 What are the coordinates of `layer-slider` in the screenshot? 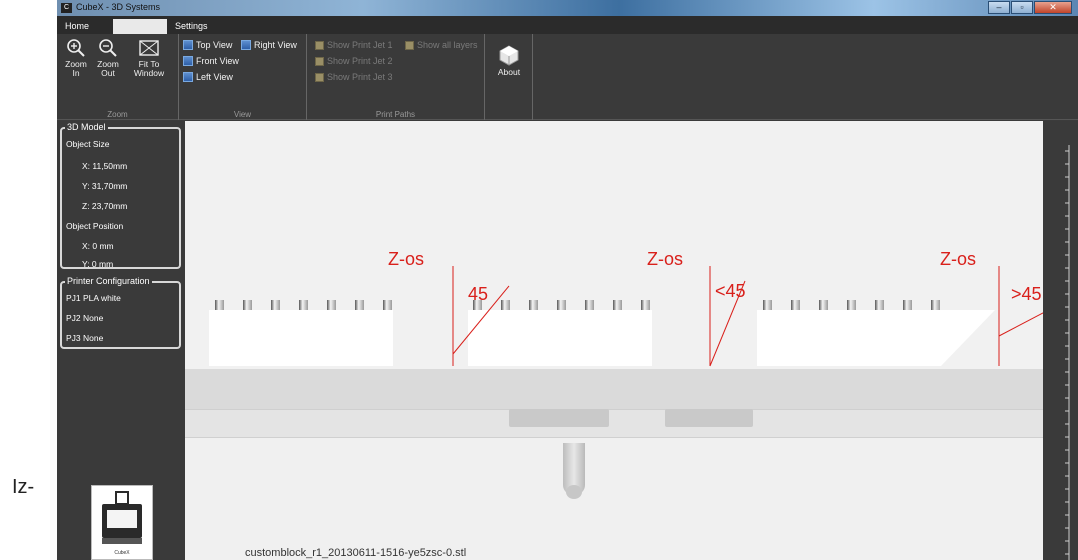 It's located at (1060, 340).